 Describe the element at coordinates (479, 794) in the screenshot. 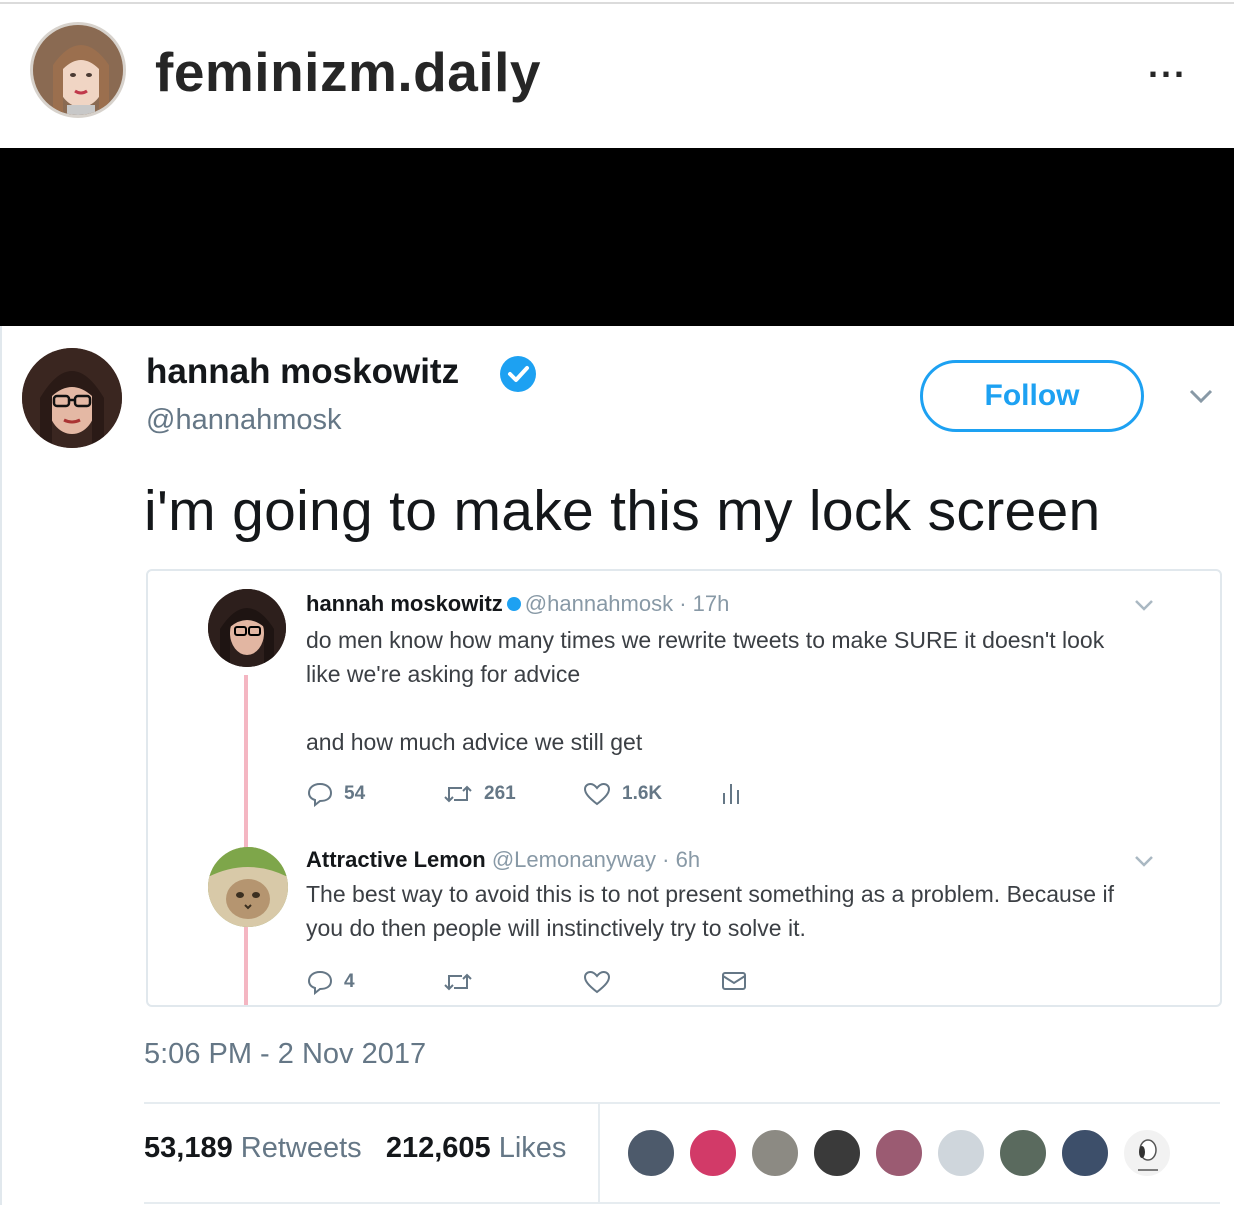

I see `retweet-action: 261` at that location.